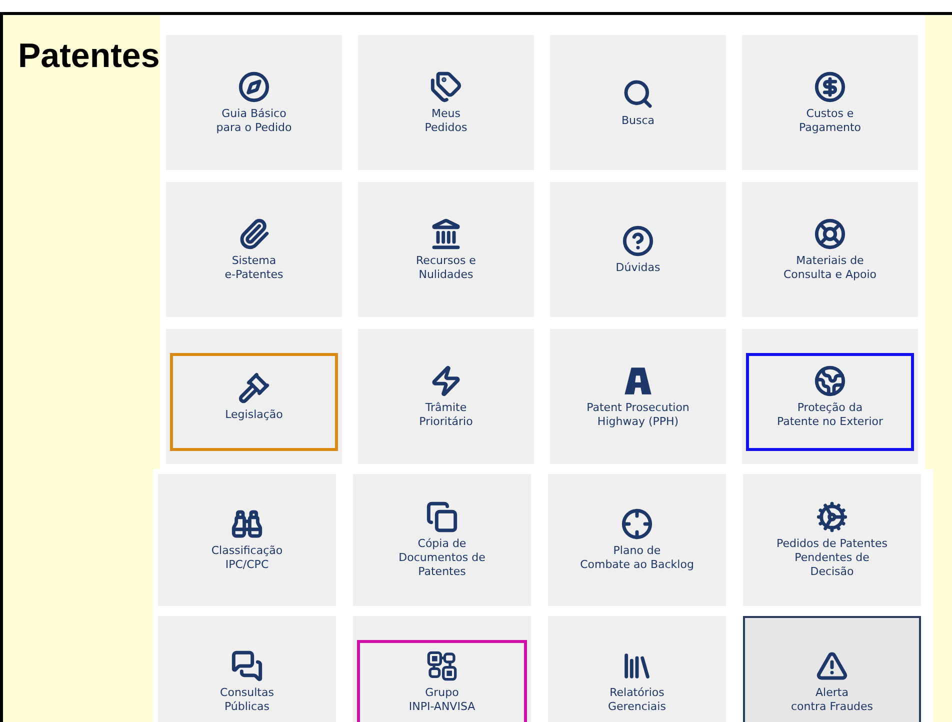  Describe the element at coordinates (254, 234) in the screenshot. I see `paperclip-icon` at that location.